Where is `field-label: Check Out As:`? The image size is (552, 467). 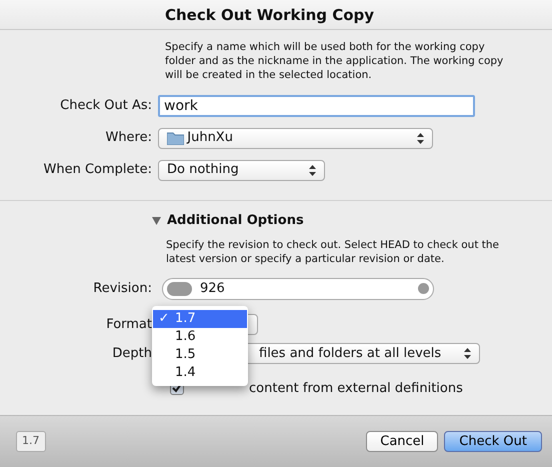 field-label: Check Out As: is located at coordinates (106, 106).